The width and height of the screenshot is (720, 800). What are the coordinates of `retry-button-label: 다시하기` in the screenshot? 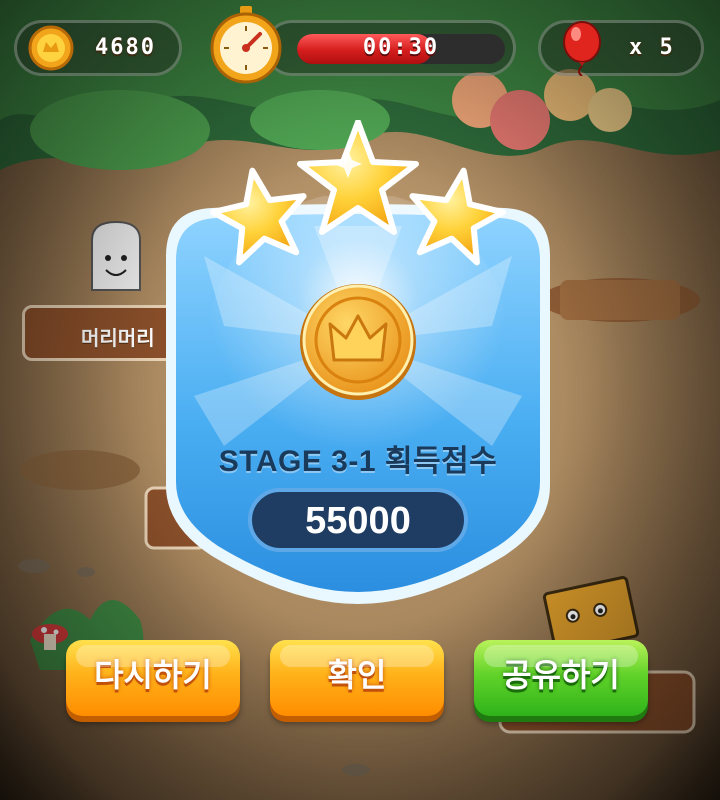 It's located at (153, 675).